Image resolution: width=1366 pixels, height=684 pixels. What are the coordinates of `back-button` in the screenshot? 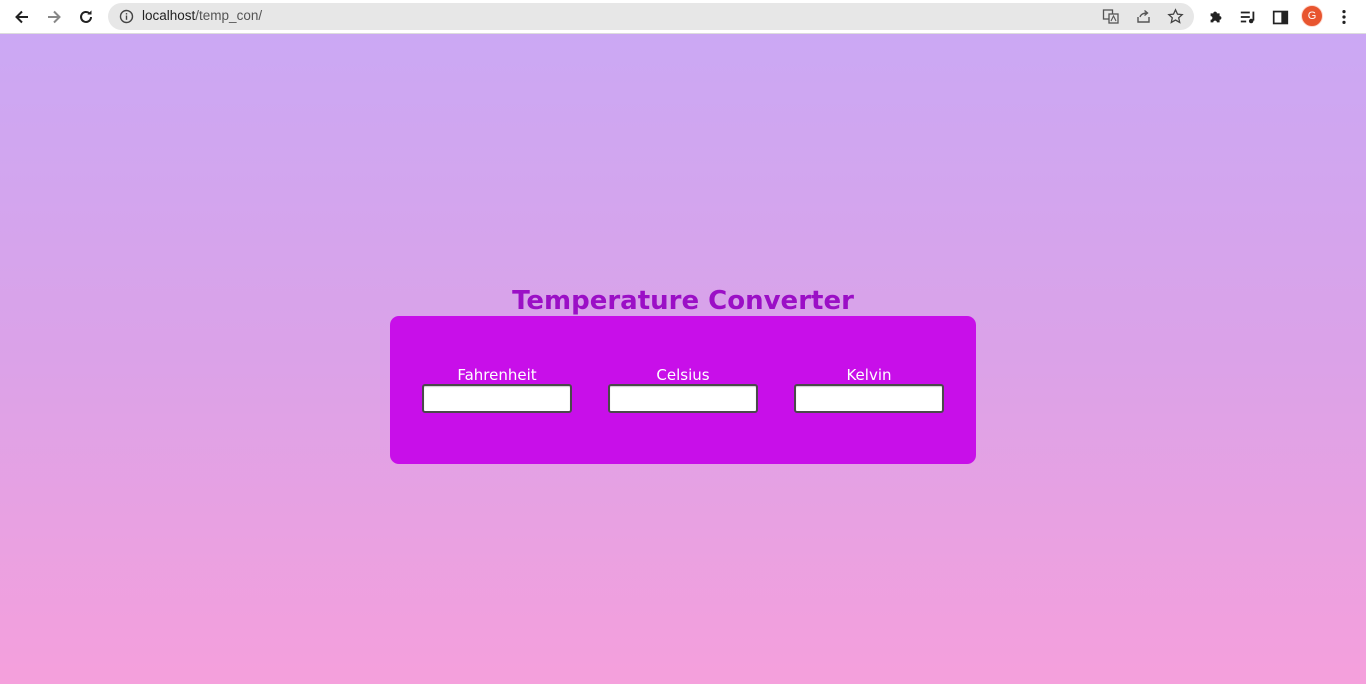 It's located at (22, 17).